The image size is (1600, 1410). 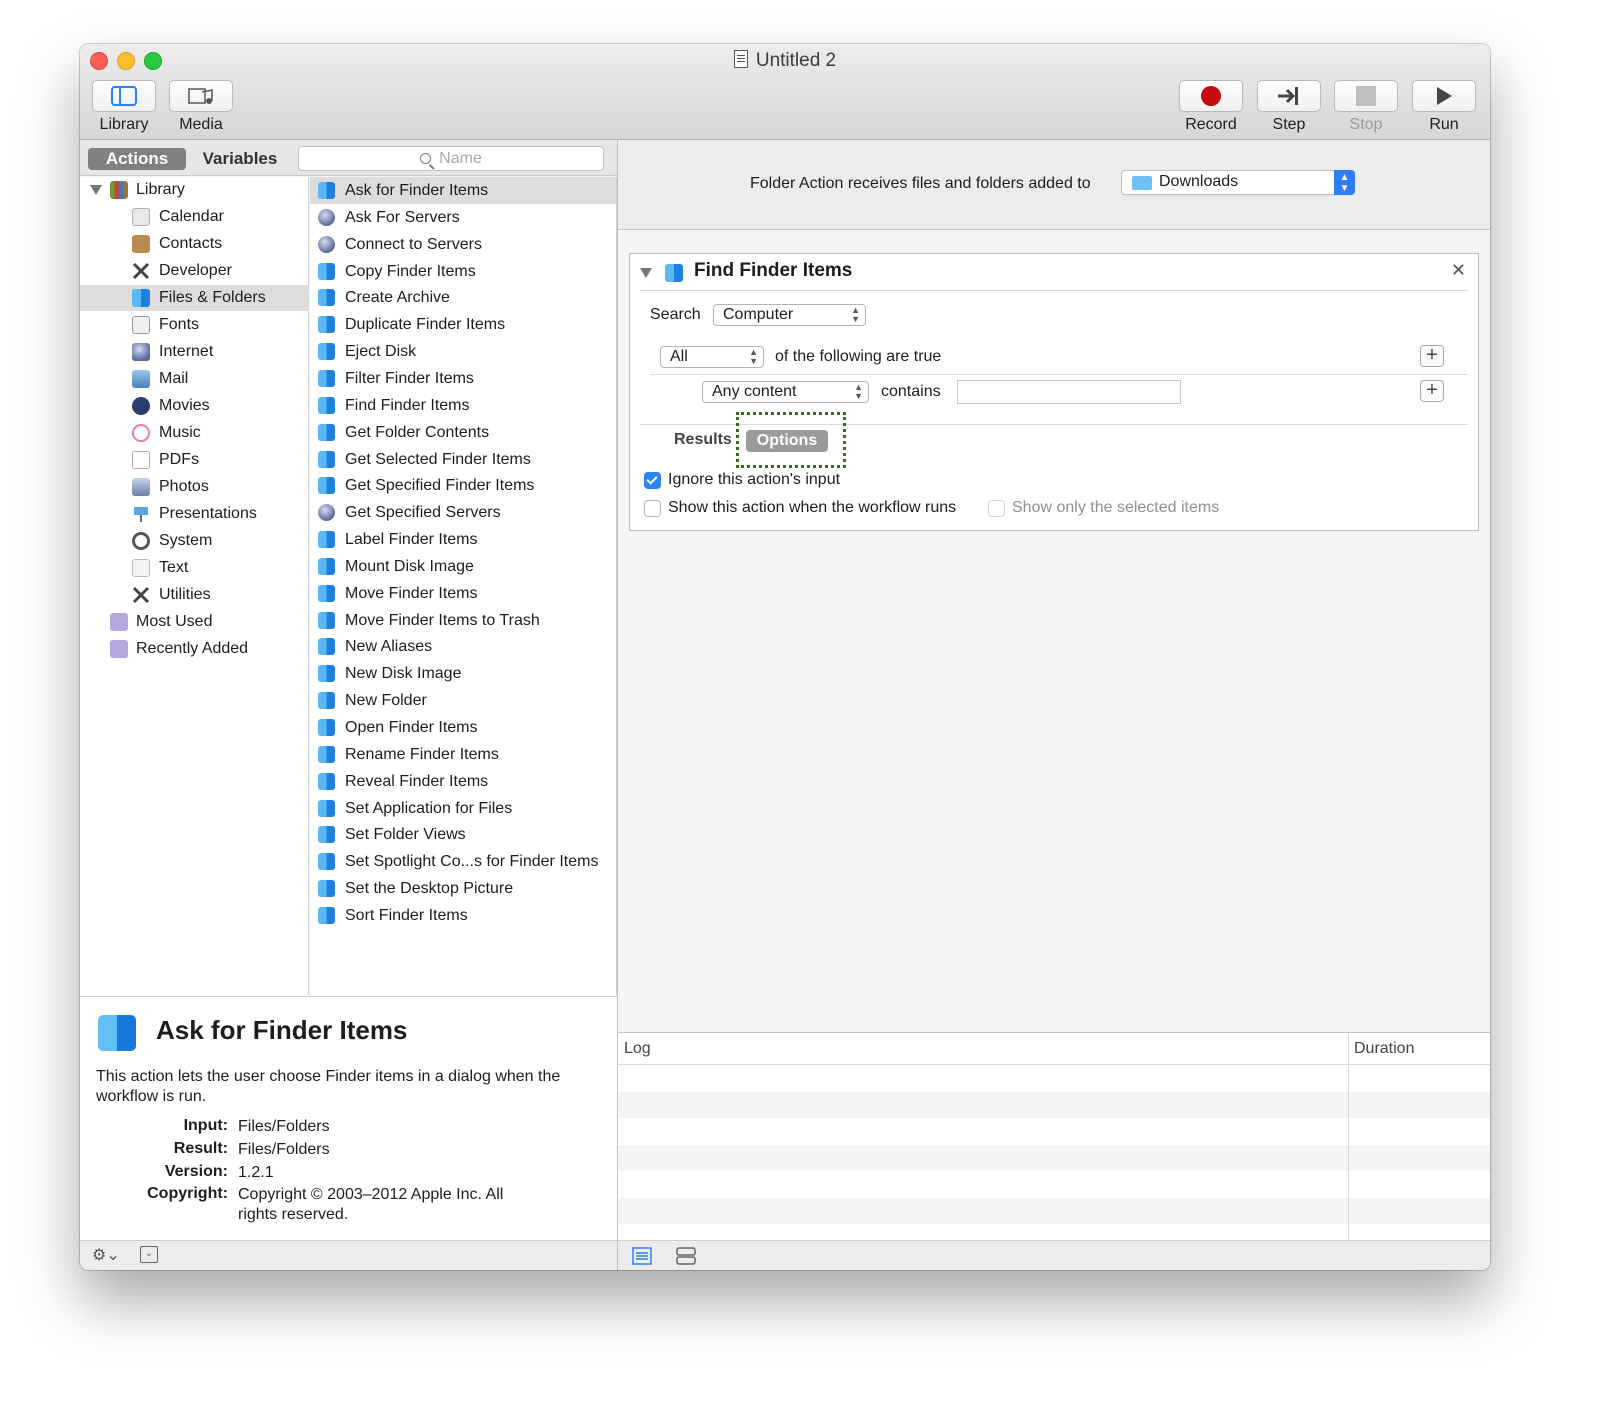 What do you see at coordinates (637, 1049) in the screenshot?
I see `log-column-header: Log` at bounding box center [637, 1049].